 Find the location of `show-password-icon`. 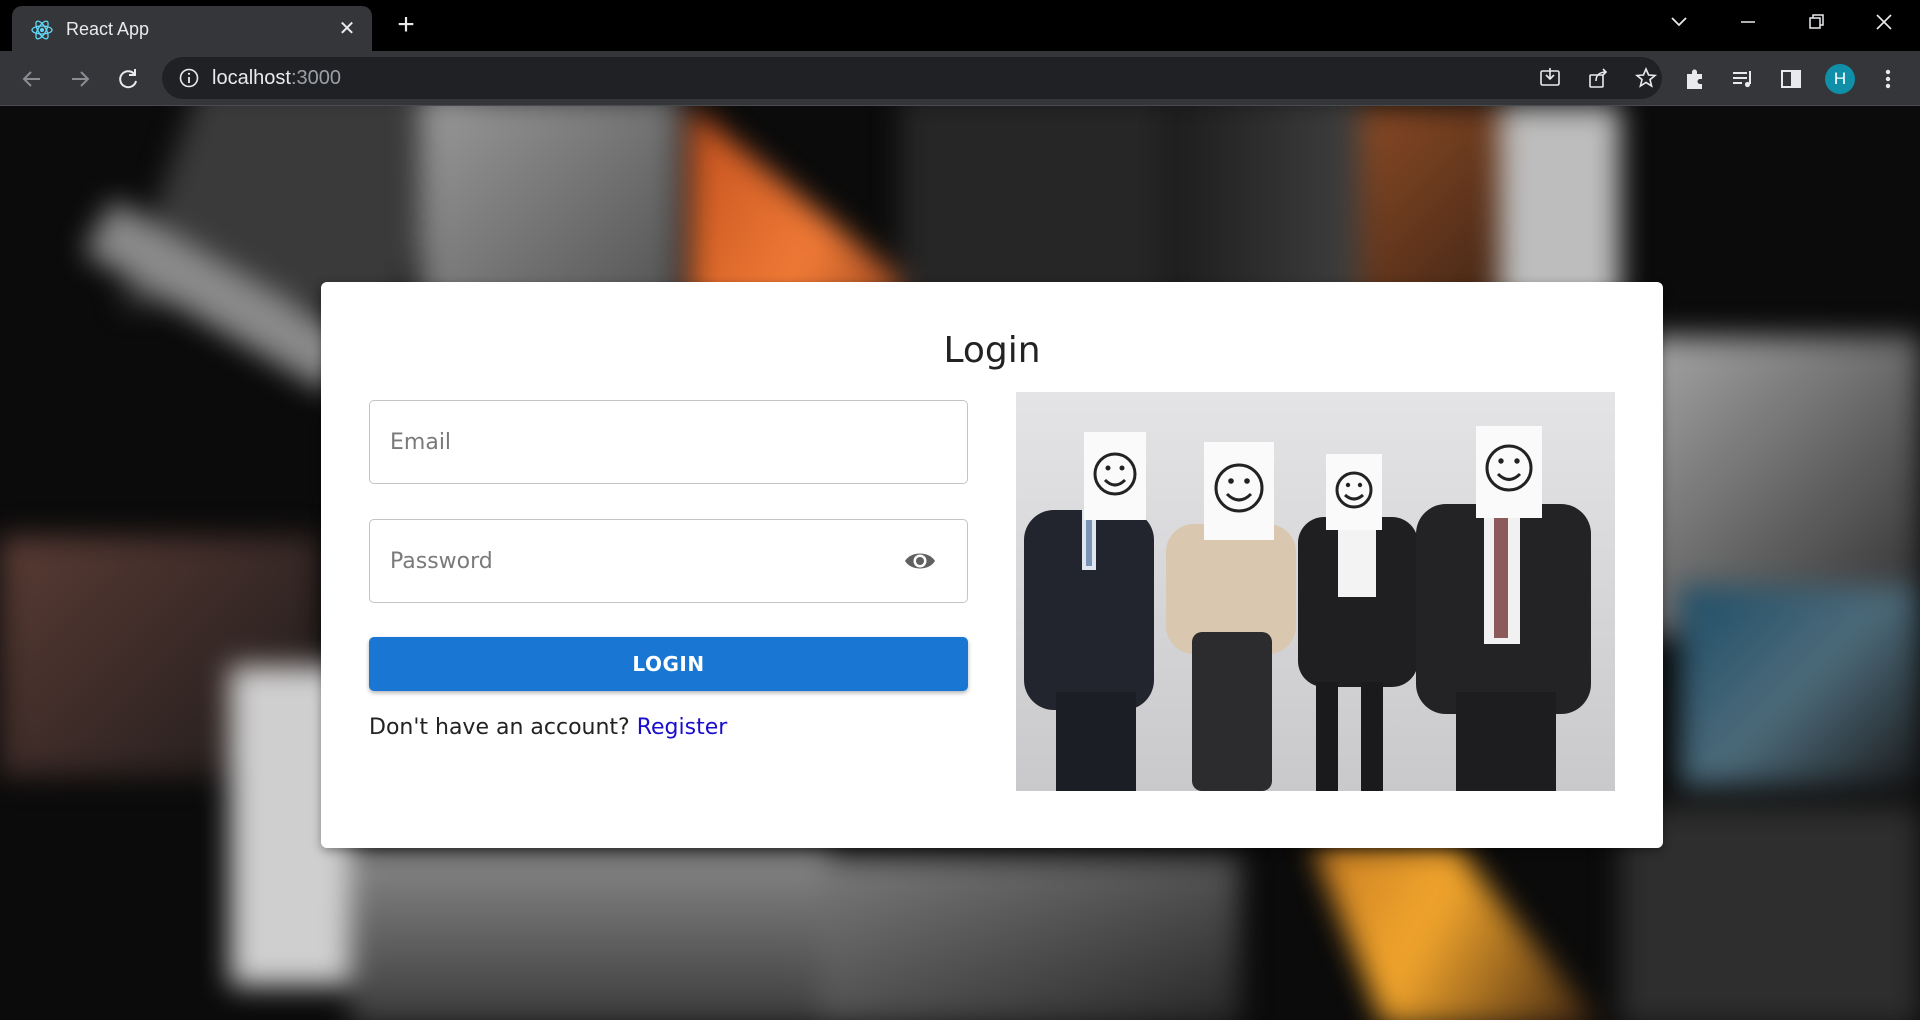

show-password-icon is located at coordinates (920, 561).